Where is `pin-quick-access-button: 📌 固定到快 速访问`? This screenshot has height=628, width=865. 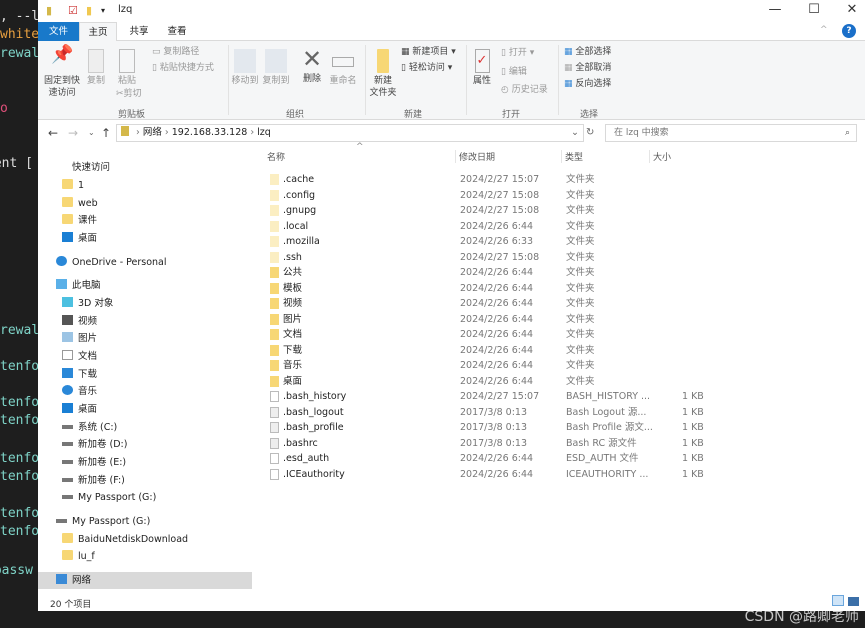 pin-quick-access-button: 📌 固定到快 速访问 is located at coordinates (62, 72).